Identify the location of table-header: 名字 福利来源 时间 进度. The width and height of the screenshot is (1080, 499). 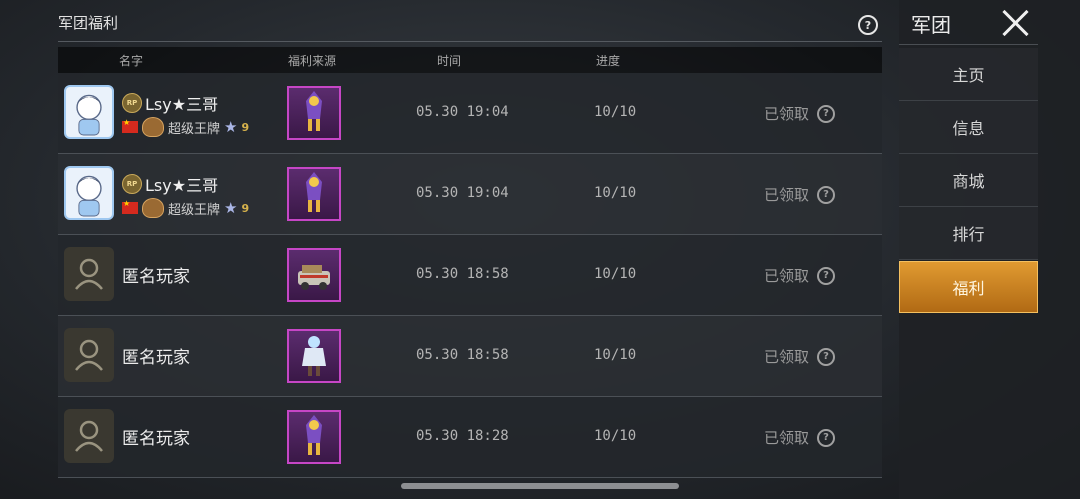
(470, 60).